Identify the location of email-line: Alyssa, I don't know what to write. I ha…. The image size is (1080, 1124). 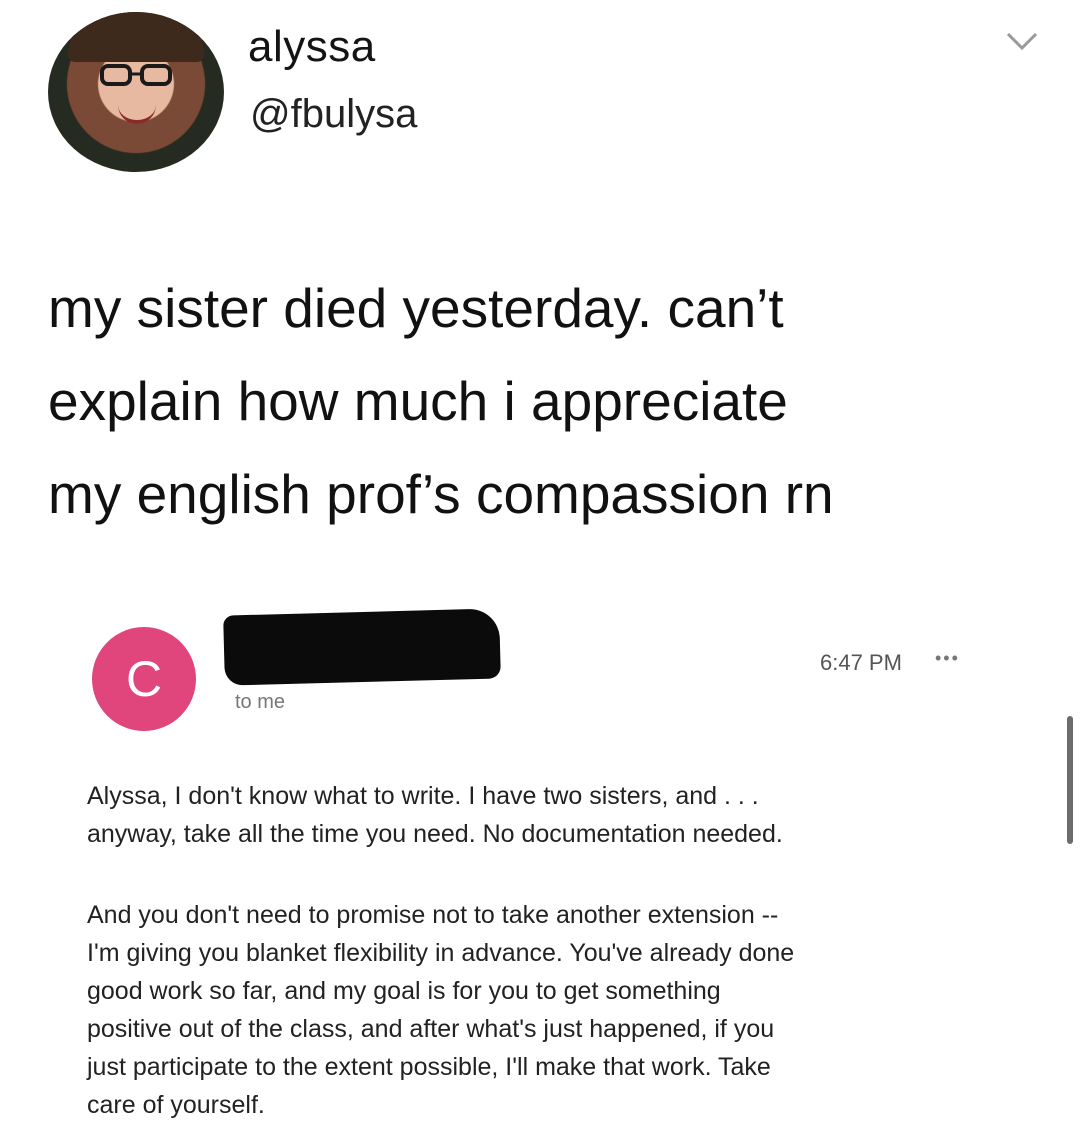
(423, 796).